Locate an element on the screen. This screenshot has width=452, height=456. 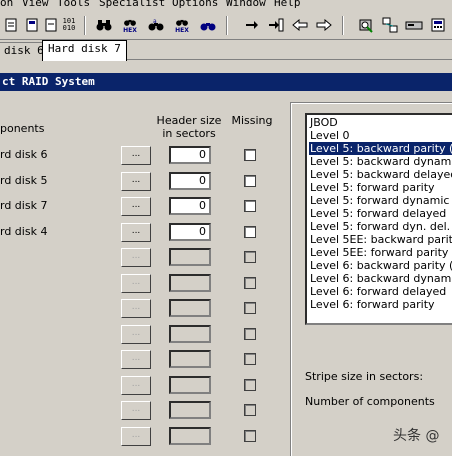
watermark-text: 头条 @ is located at coordinates (416, 436).